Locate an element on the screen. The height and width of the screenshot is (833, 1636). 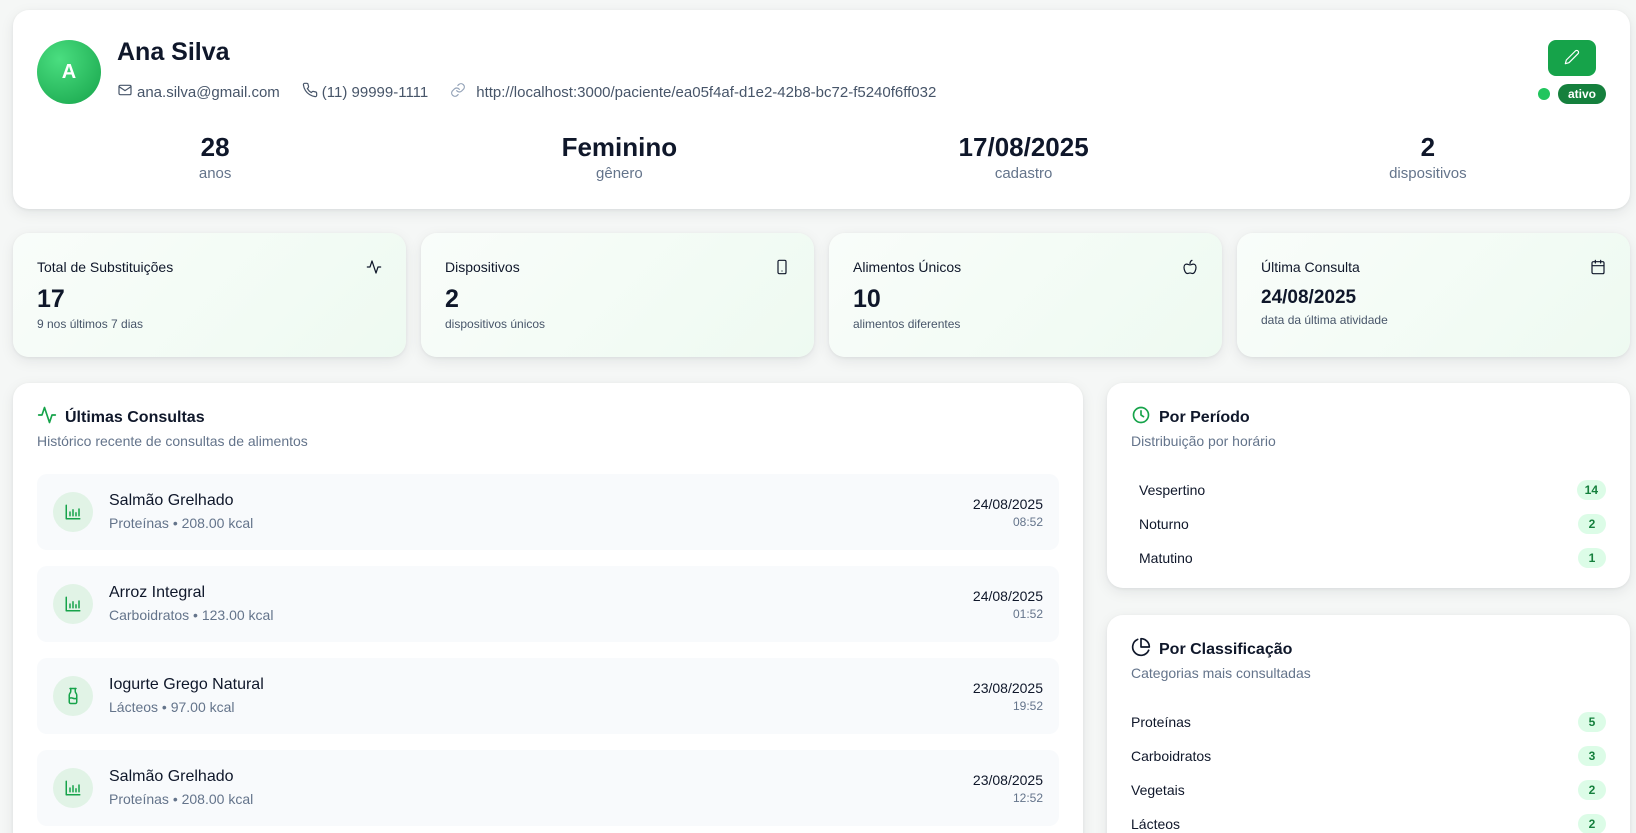
metric-title: Última Consulta is located at coordinates (1310, 267).